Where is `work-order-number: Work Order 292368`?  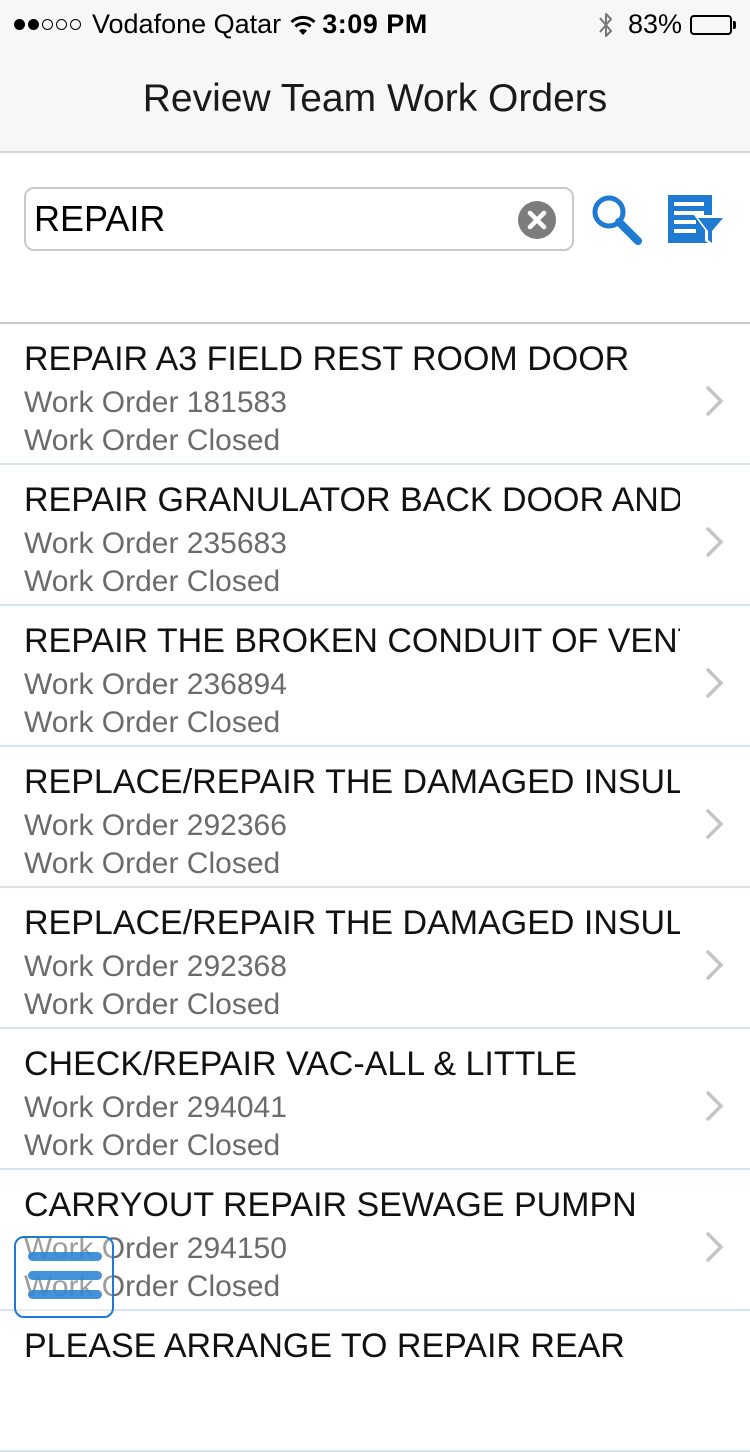 work-order-number: Work Order 292368 is located at coordinates (155, 966).